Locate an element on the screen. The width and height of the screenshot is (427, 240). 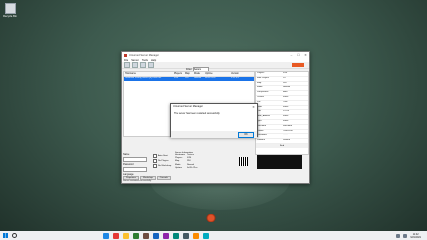
property-value: Welcome is located at coordinates (288, 125).